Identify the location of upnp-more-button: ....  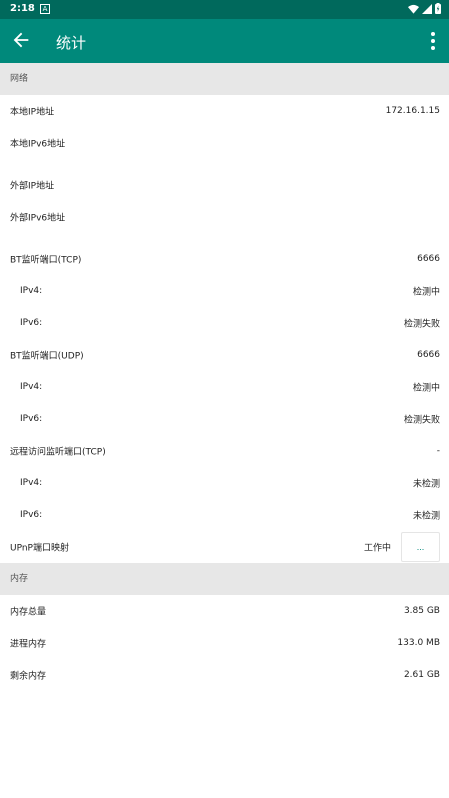
(420, 547).